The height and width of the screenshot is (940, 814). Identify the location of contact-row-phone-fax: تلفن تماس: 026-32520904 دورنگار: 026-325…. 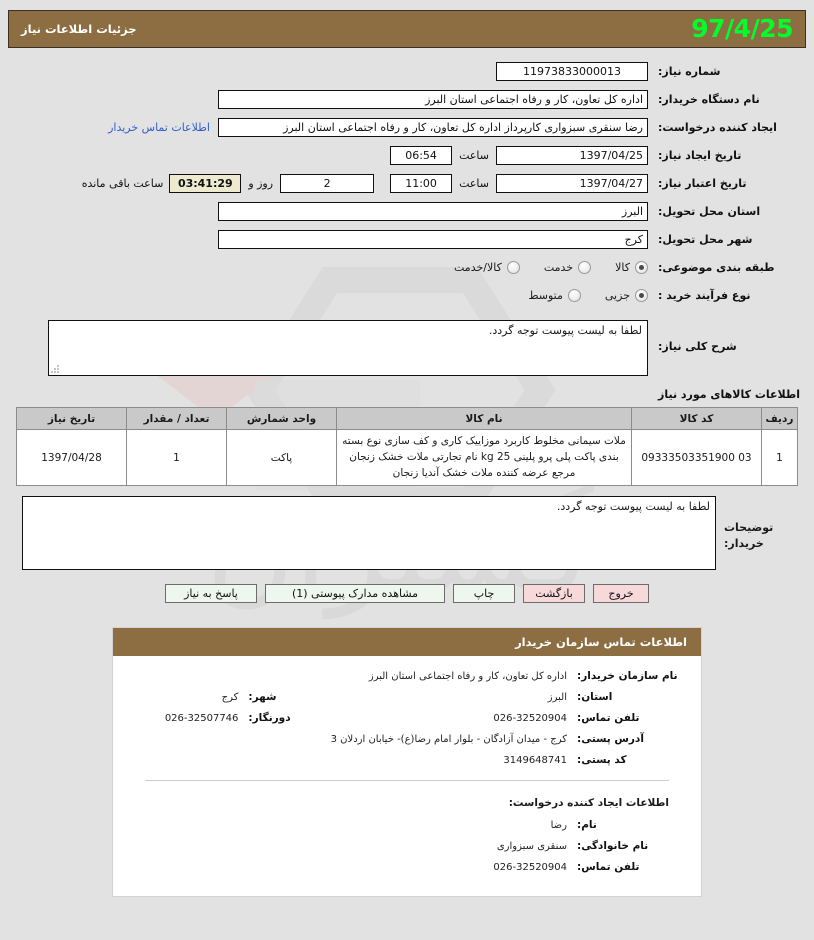
(407, 718).